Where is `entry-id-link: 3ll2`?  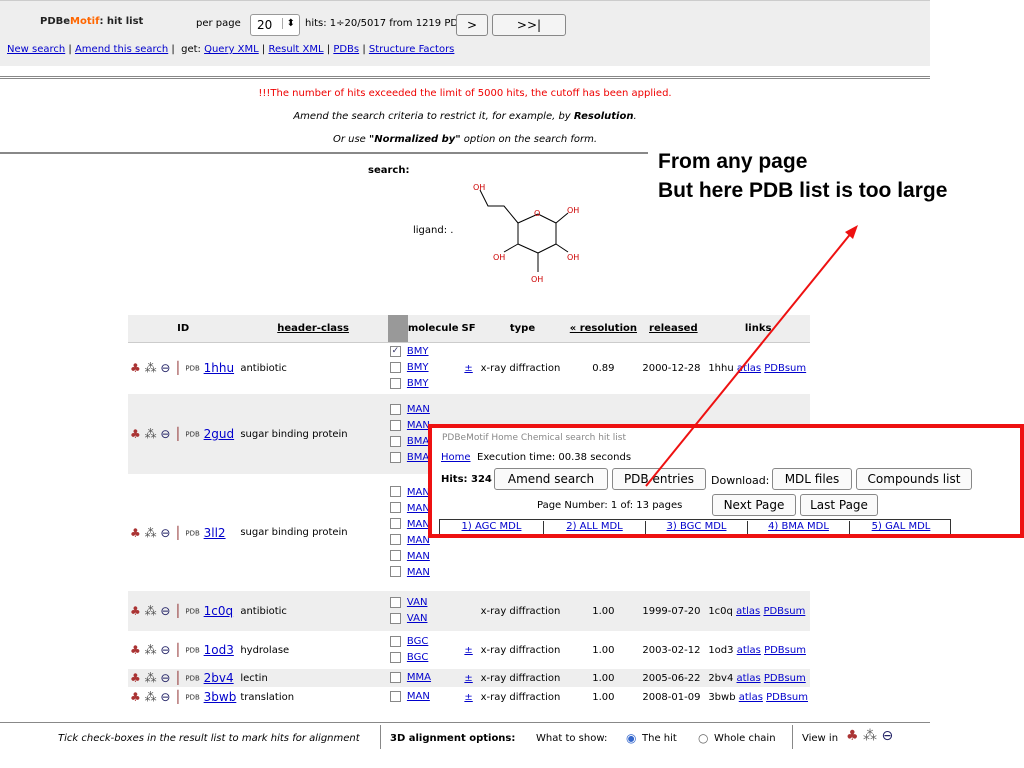
entry-id-link: 3ll2 is located at coordinates (215, 533).